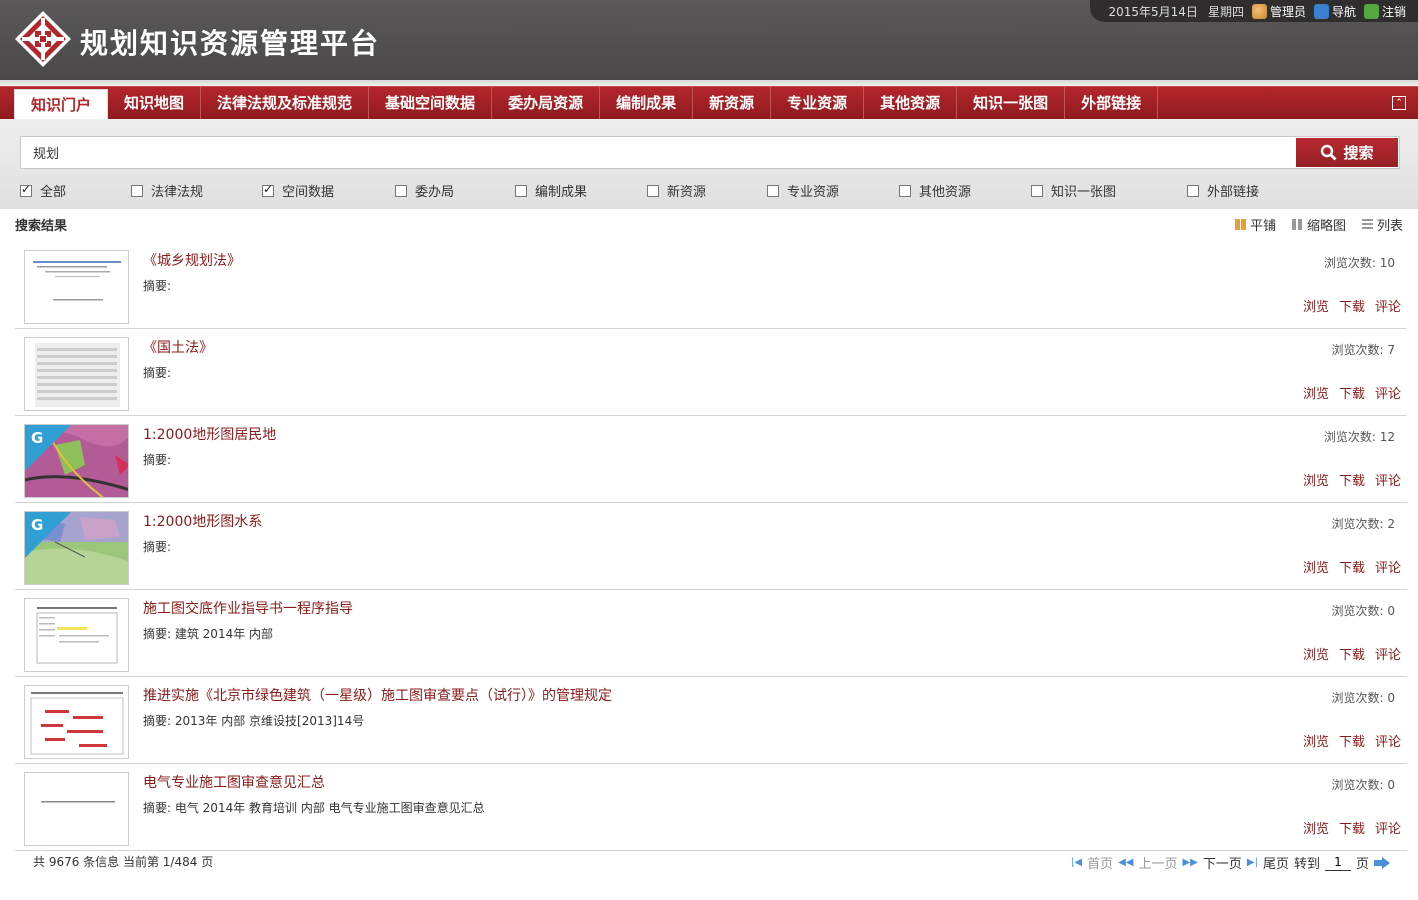 The width and height of the screenshot is (1418, 900). I want to click on filter-label: 编制成果, so click(561, 192).